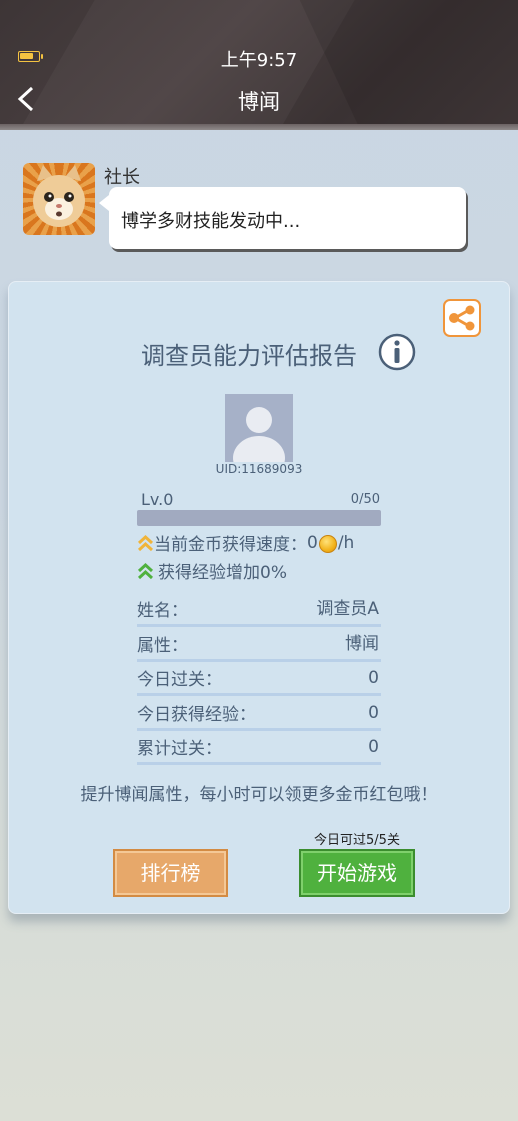 The width and height of the screenshot is (518, 1121). Describe the element at coordinates (362, 644) in the screenshot. I see `info-row-value: 博闻` at that location.